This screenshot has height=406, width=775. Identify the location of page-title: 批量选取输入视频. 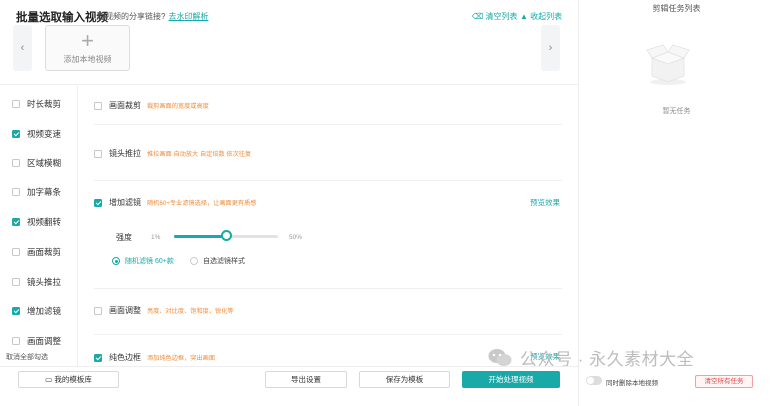
(62, 18).